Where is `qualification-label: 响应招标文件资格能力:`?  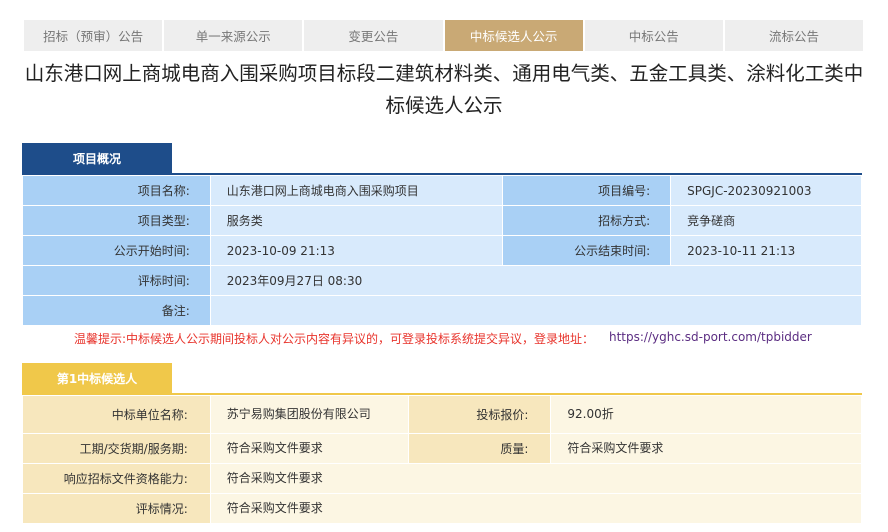 qualification-label: 响应招标文件资格能力: is located at coordinates (116, 478).